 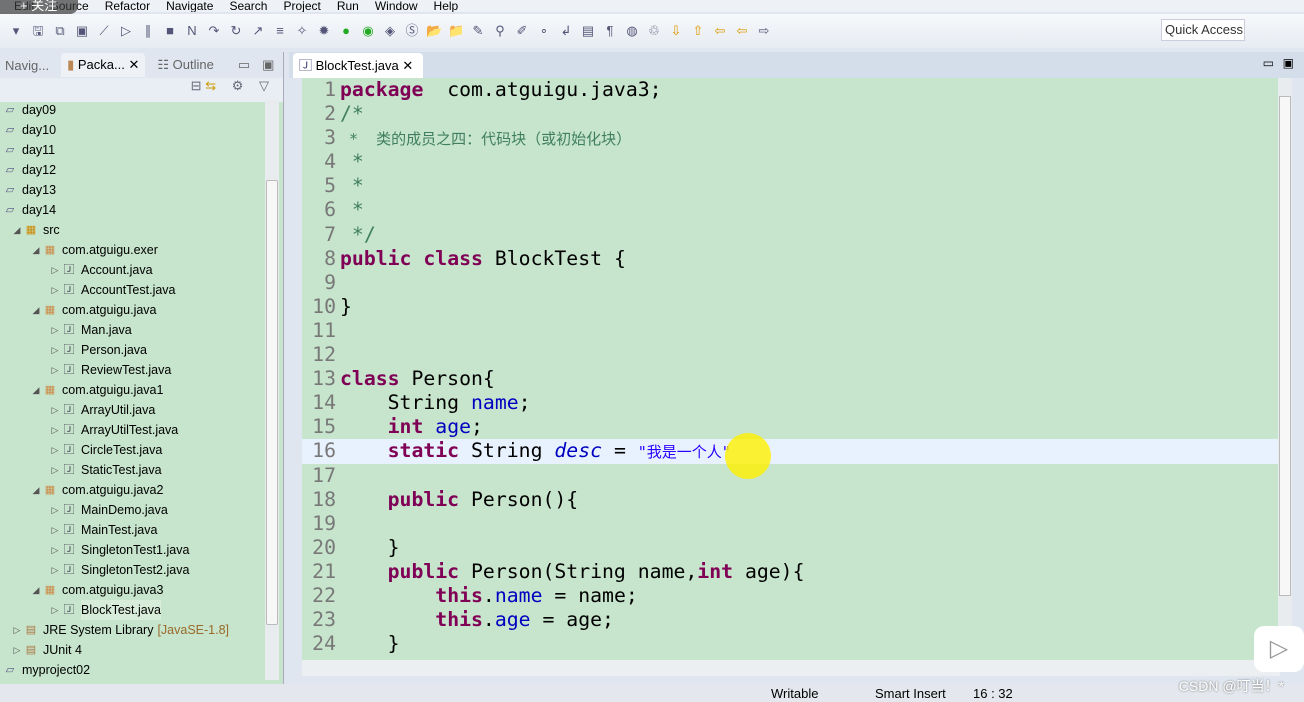 I want to click on console-icon: ▣, so click(x=82, y=31).